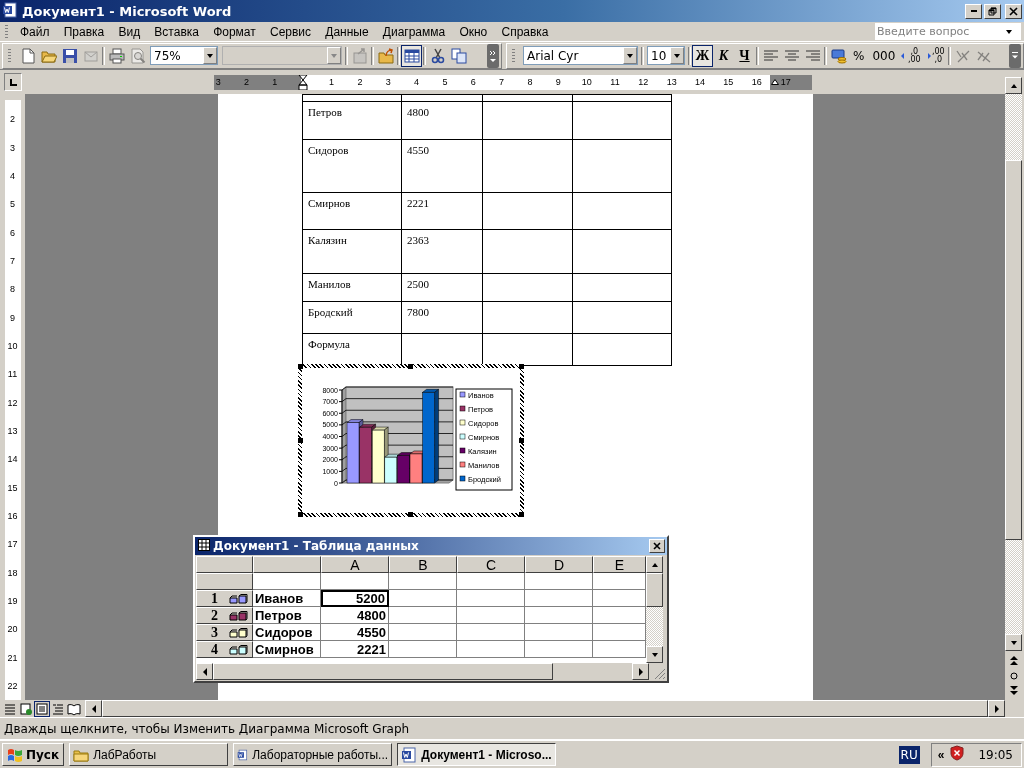 The width and height of the screenshot is (1024, 768). I want to click on column-header: A, so click(355, 564).